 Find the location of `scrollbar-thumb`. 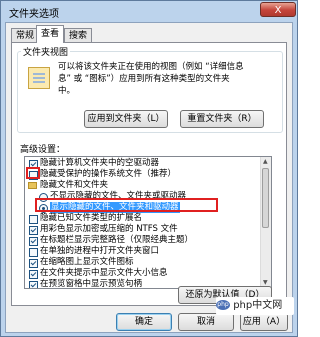

scrollbar-thumb is located at coordinates (265, 198).